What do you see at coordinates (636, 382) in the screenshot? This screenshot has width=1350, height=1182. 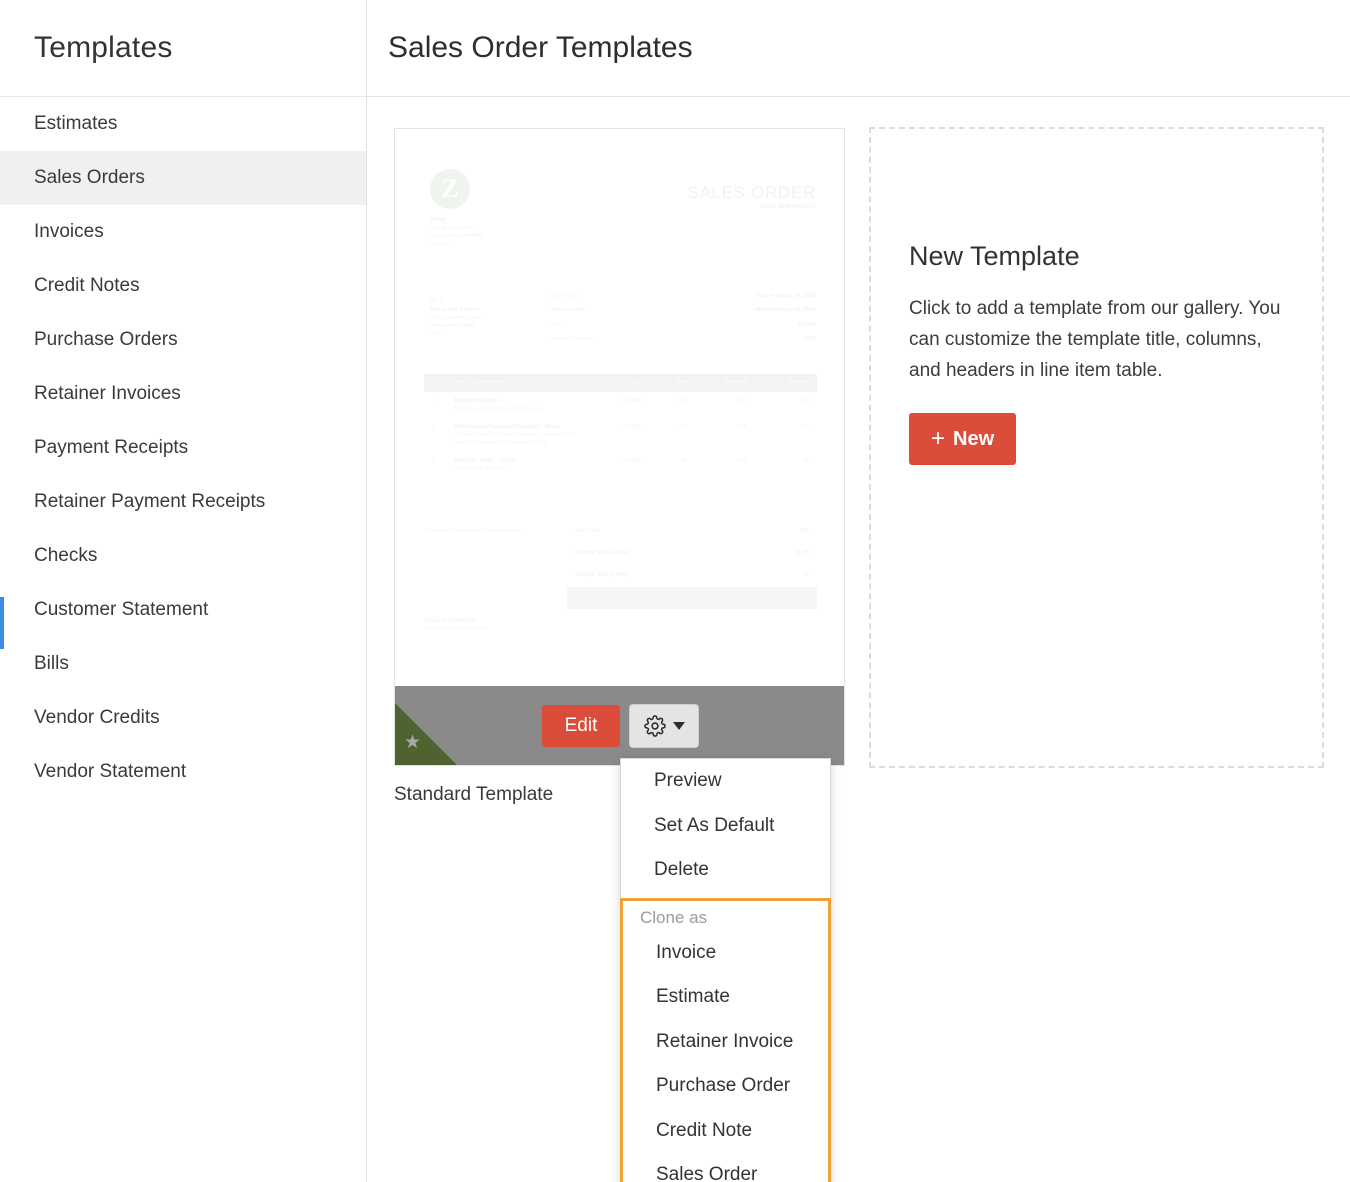 I see `preview-column-header: Qty` at bounding box center [636, 382].